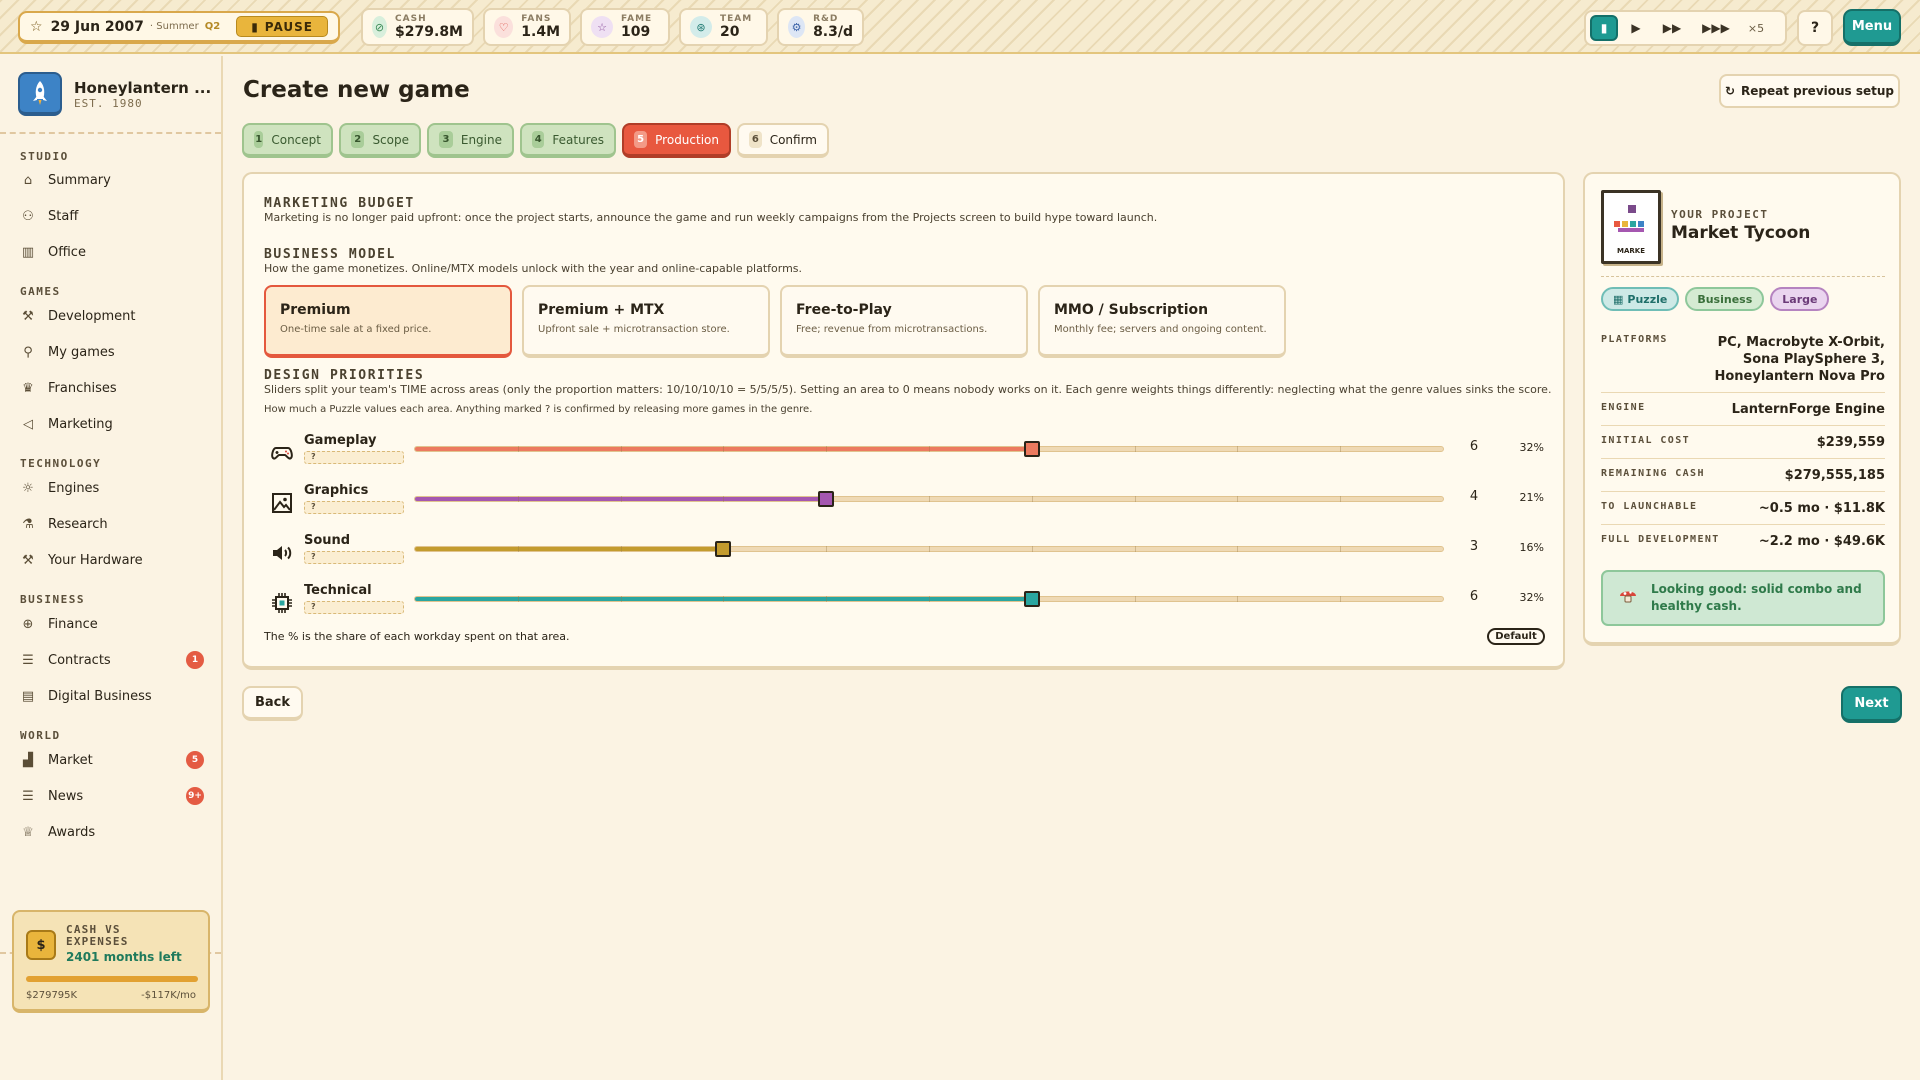 This screenshot has width=1920, height=1080. Describe the element at coordinates (1818, 91) in the screenshot. I see `repeat-setup-label: Repeat previous setup` at that location.